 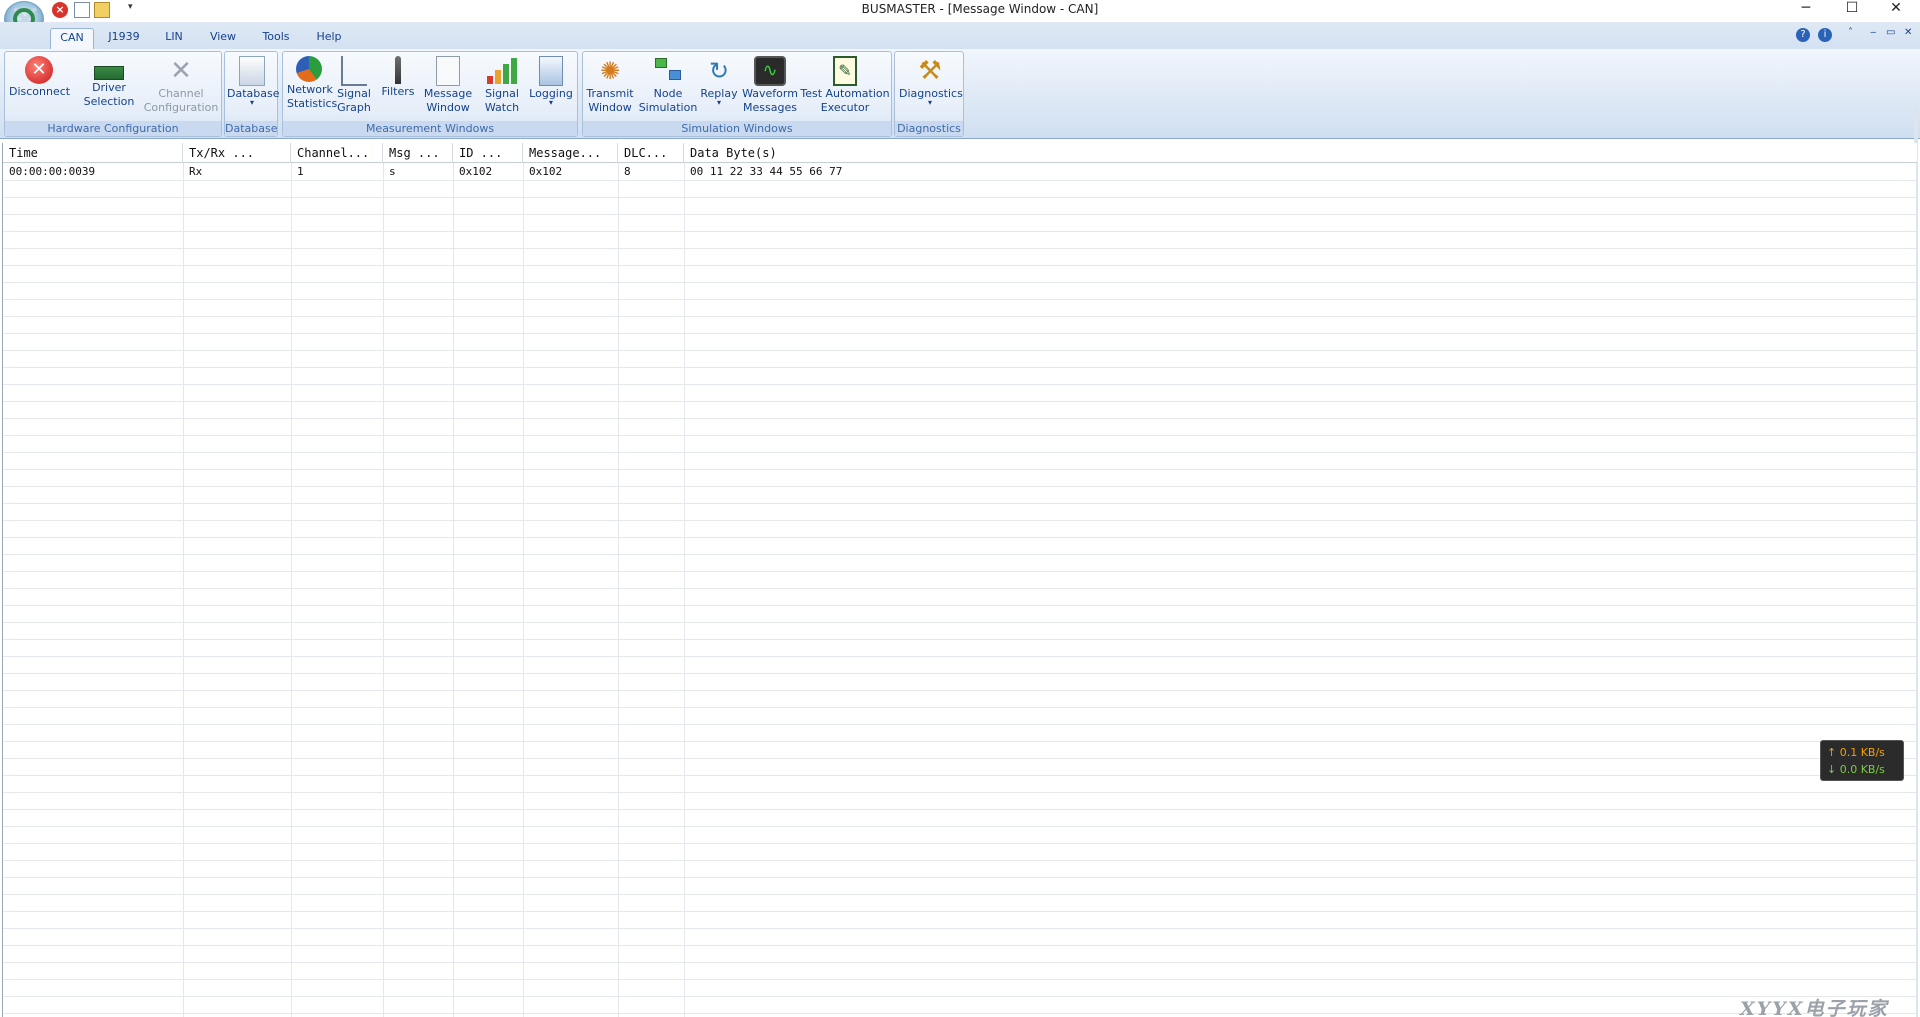 I want to click on info-icon: i, so click(x=1825, y=35).